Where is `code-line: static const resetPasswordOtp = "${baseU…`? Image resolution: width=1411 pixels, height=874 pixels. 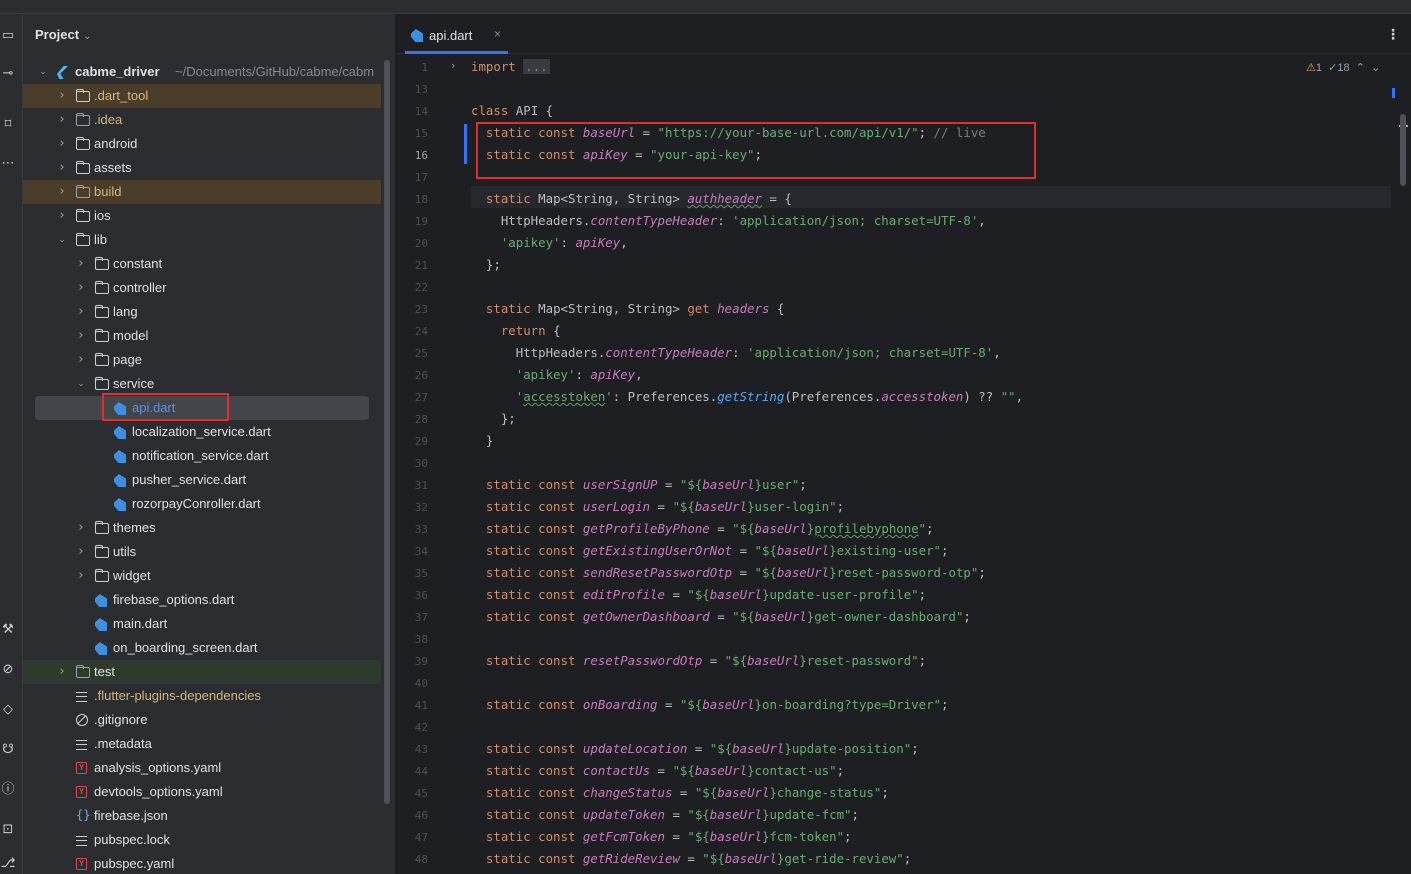
code-line: static const resetPasswordOtp = "${baseU… is located at coordinates (706, 660).